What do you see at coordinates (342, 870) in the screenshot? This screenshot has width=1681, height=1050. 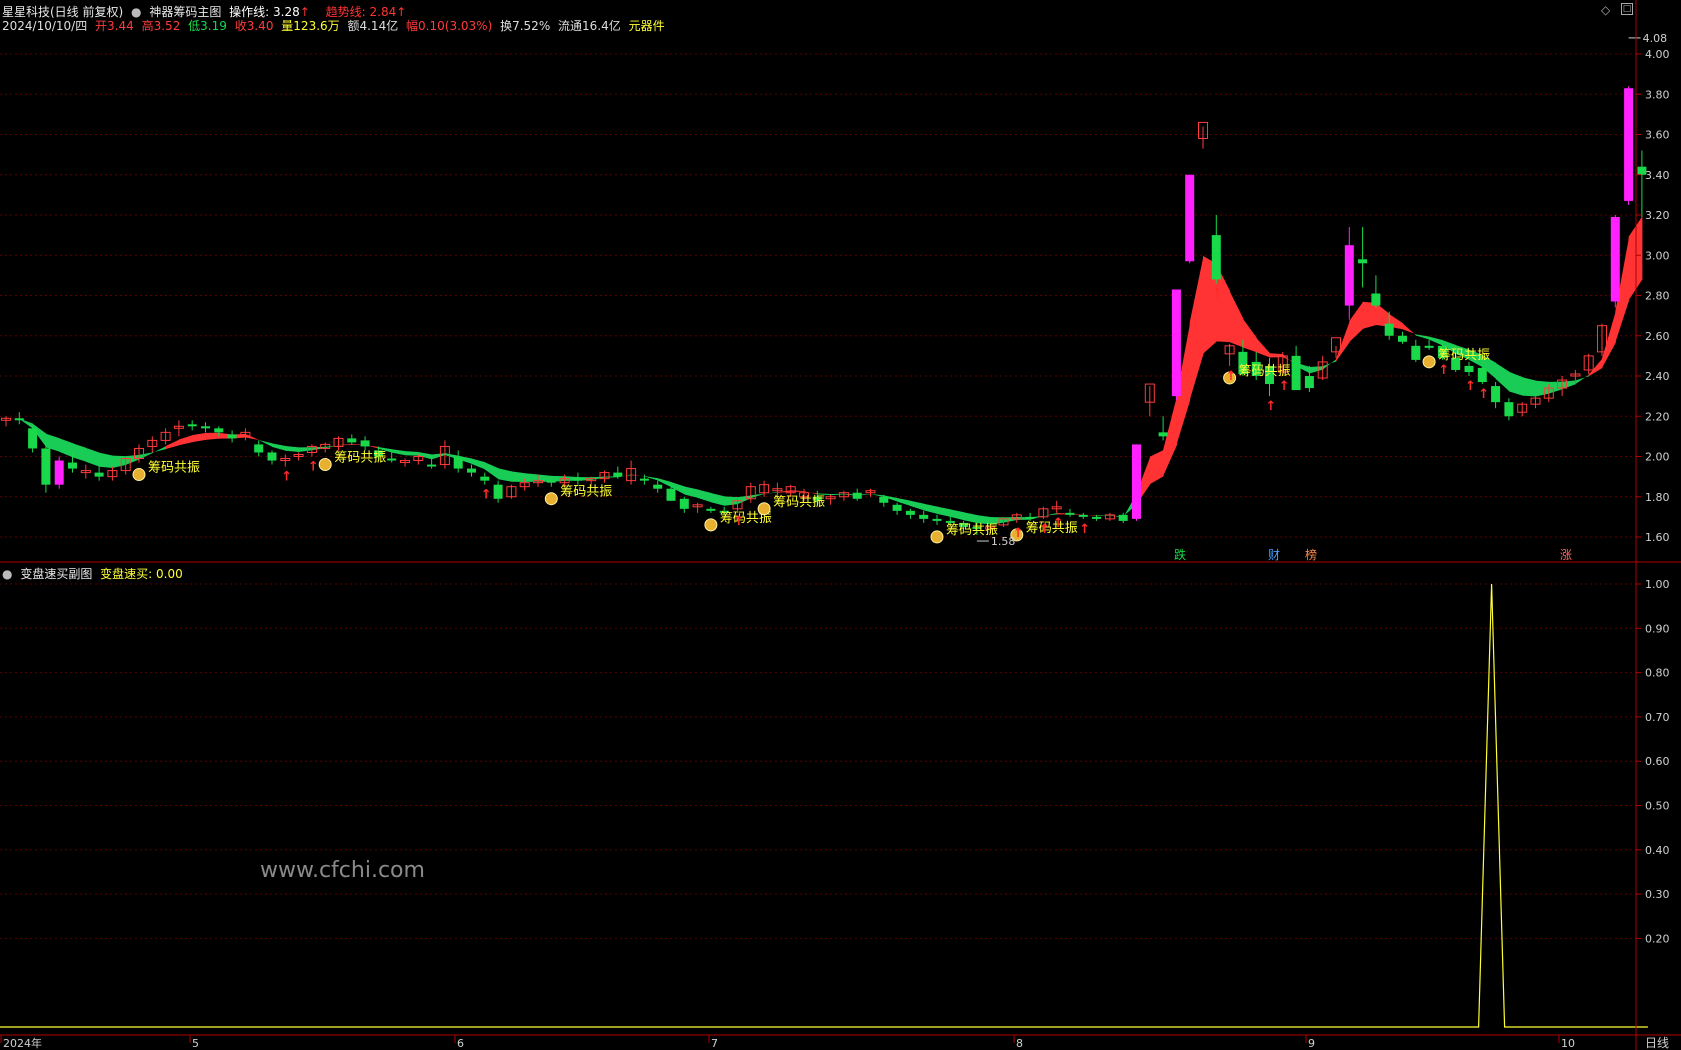 I see `watermark: www.cfchi.com` at bounding box center [342, 870].